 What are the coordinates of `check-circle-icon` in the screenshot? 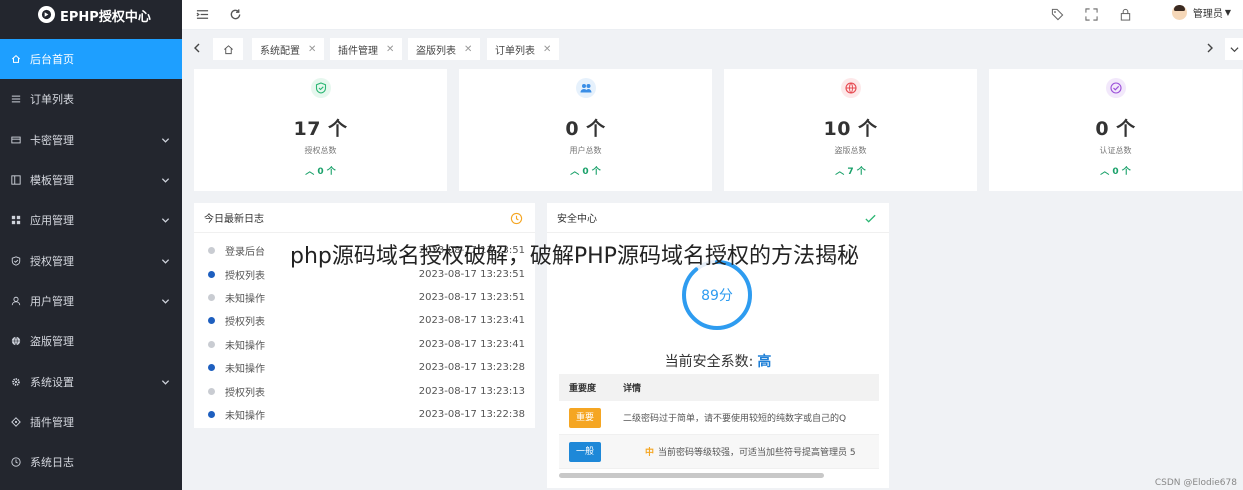 It's located at (1115, 88).